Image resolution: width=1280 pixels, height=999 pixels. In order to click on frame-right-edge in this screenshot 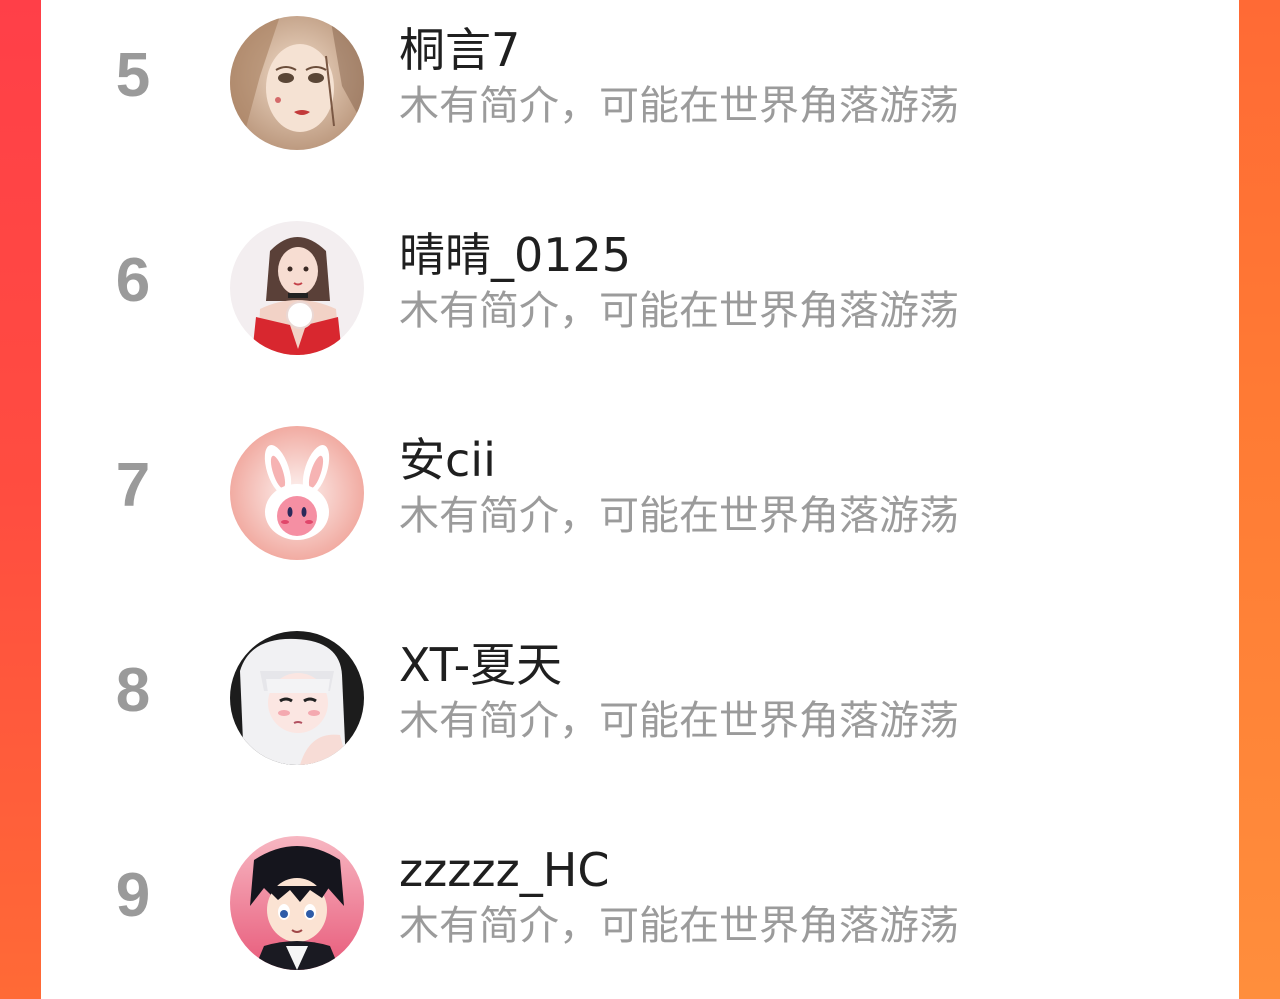, I will do `click(1259, 499)`.